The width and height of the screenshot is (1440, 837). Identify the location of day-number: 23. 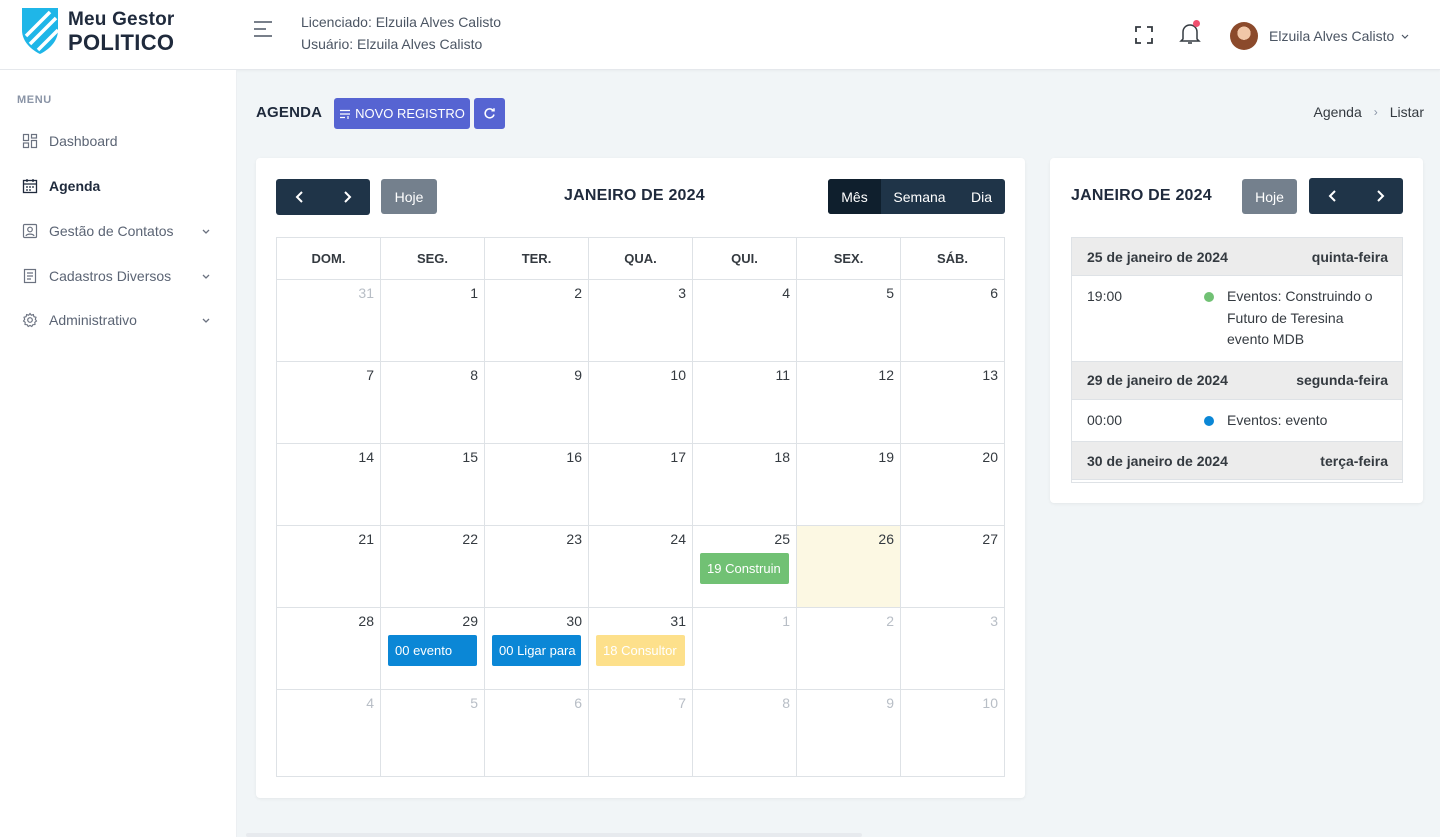
(574, 539).